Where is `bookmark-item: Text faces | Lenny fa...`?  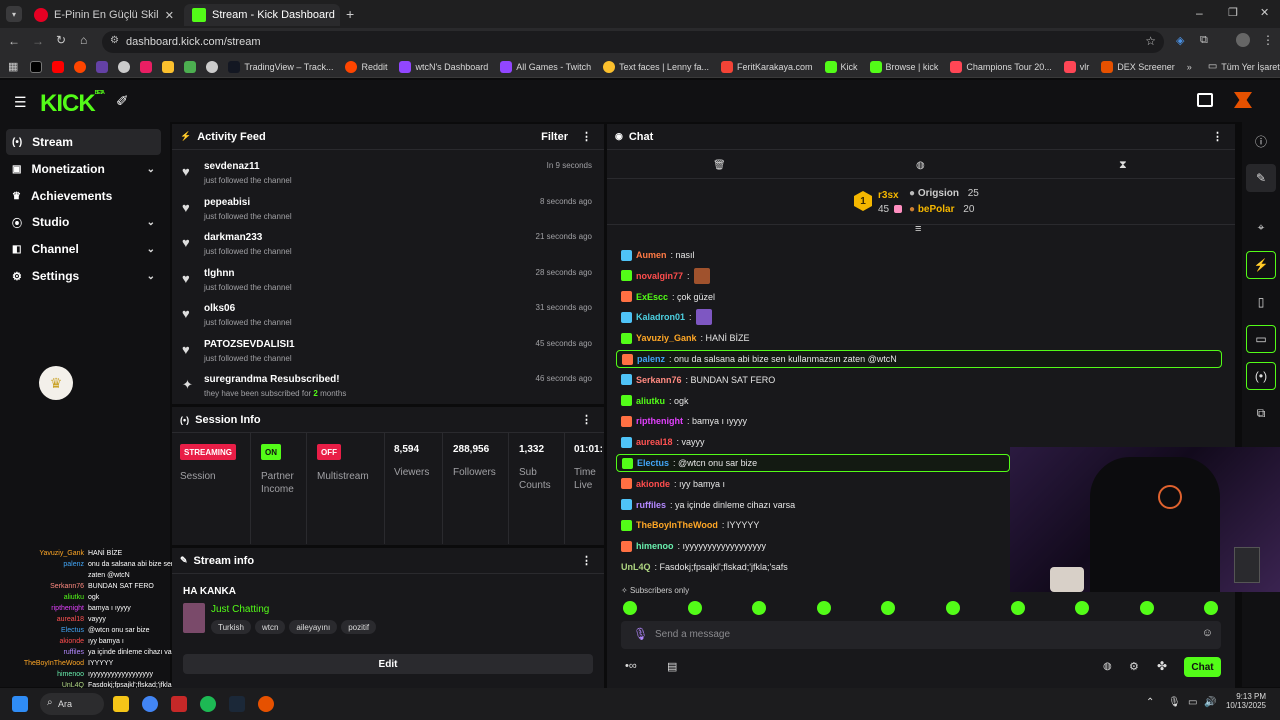 bookmark-item: Text faces | Lenny fa... is located at coordinates (656, 66).